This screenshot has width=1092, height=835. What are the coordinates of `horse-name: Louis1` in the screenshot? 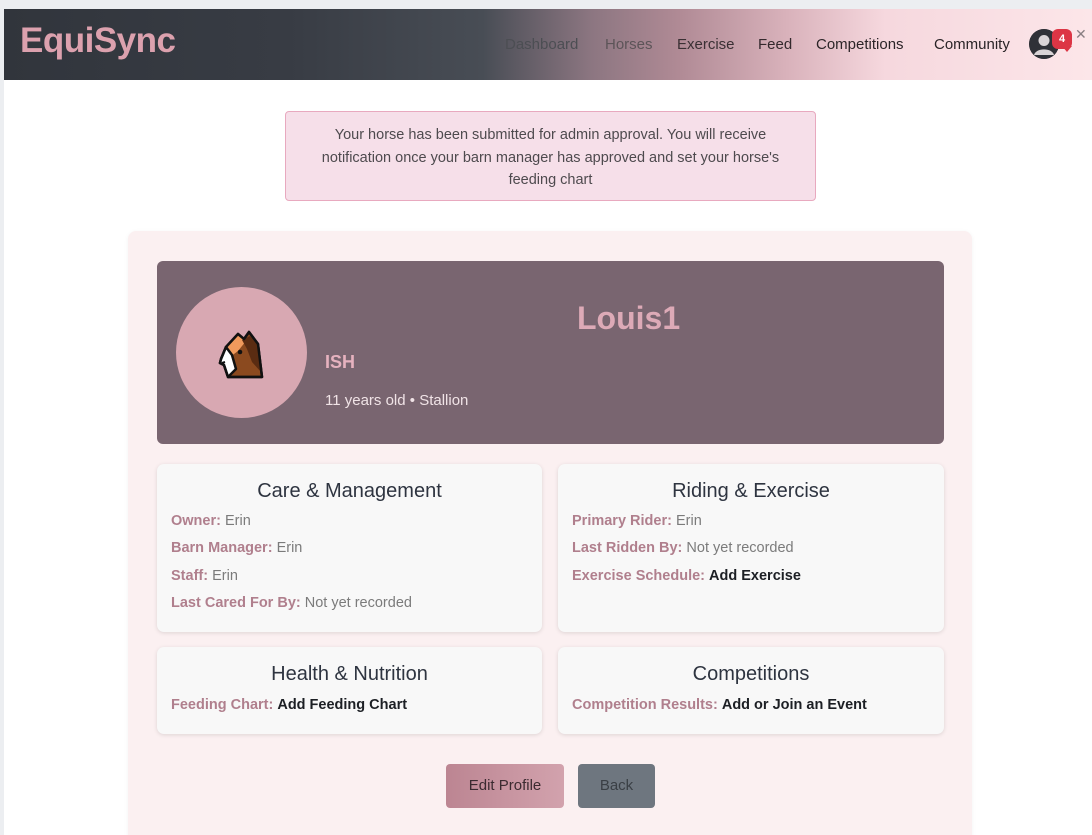 It's located at (629, 318).